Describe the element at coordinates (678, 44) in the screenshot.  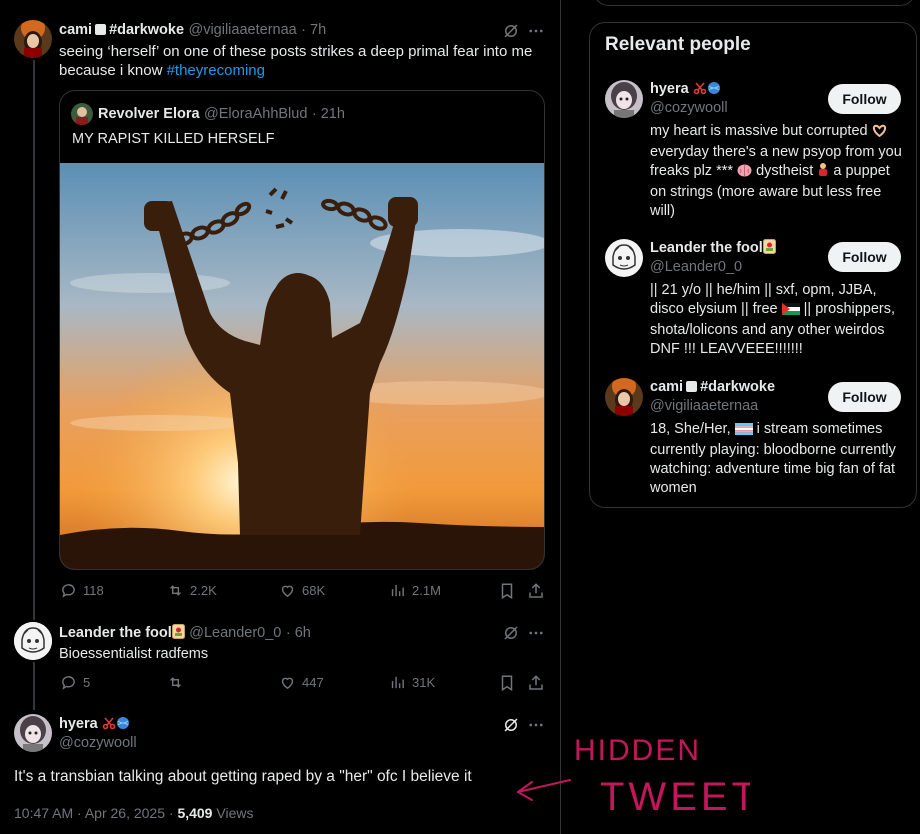
I see `relevant-people-title: Relevant people` at that location.